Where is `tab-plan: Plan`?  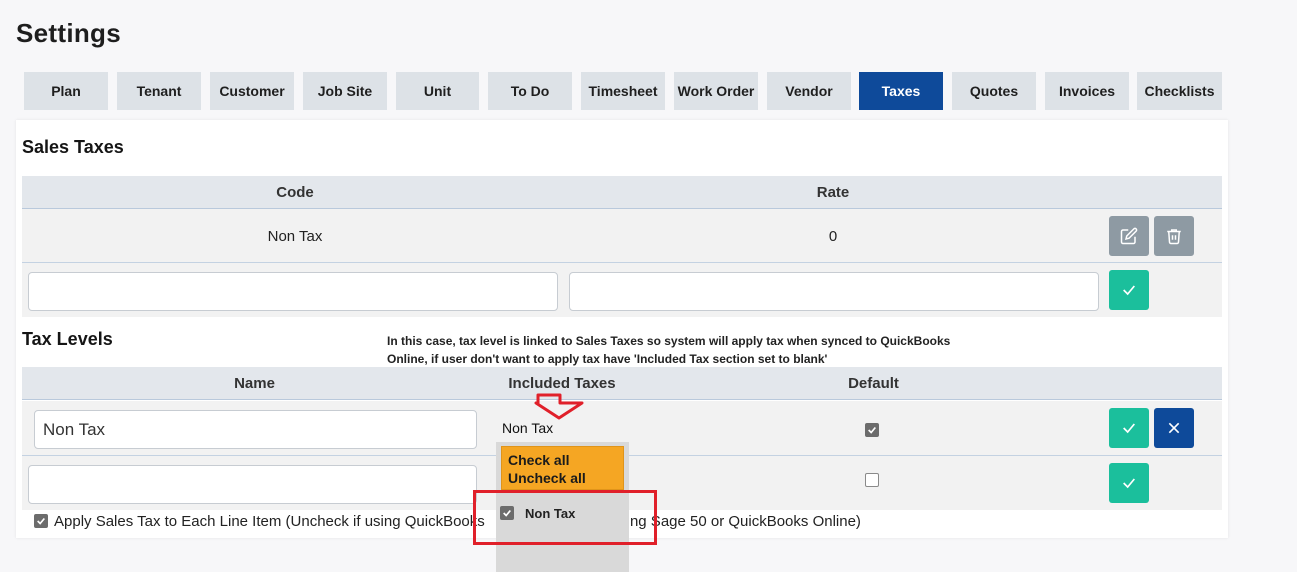 tab-plan: Plan is located at coordinates (66, 91).